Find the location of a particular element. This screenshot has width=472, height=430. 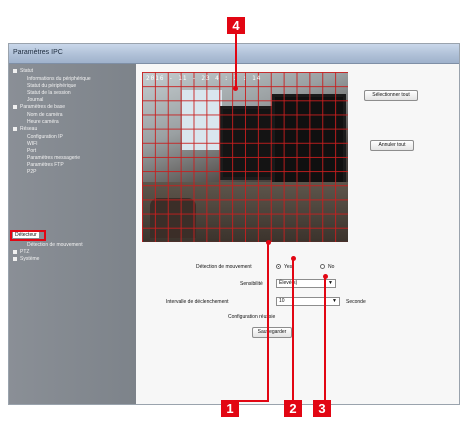

interval-select: 10 ▼ is located at coordinates (308, 301).